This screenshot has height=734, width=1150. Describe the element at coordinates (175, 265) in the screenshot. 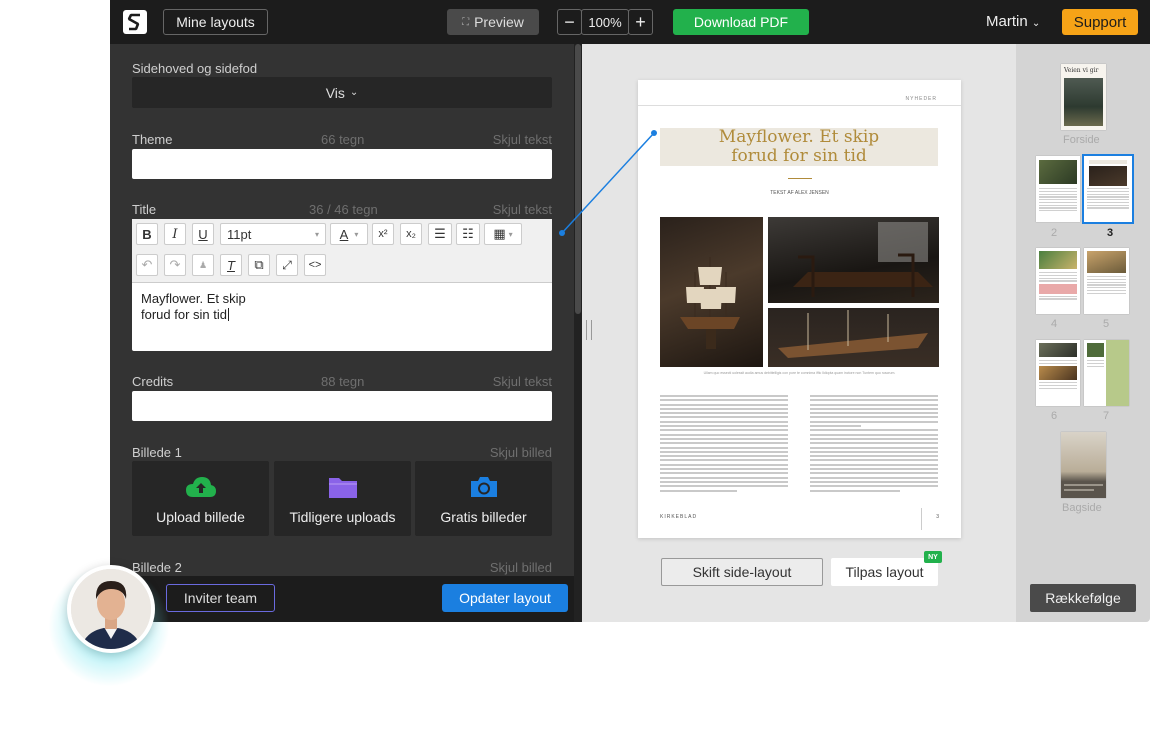

I see `redo-icon: ↷` at that location.